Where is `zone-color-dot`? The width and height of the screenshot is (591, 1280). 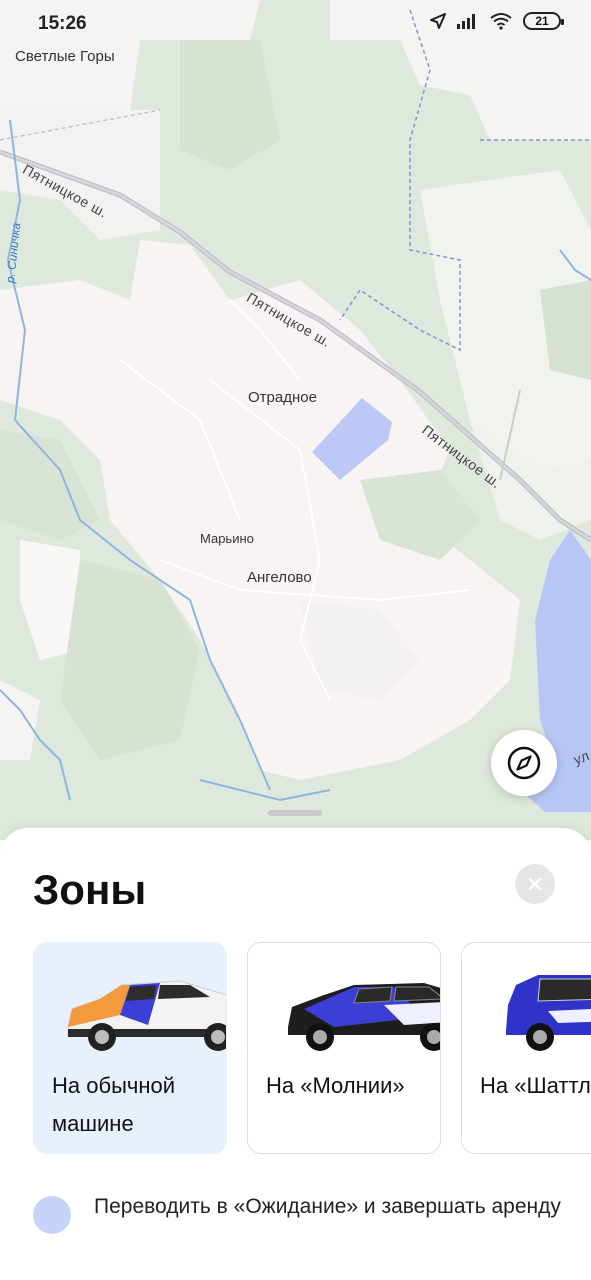
zone-color-dot is located at coordinates (52, 1215).